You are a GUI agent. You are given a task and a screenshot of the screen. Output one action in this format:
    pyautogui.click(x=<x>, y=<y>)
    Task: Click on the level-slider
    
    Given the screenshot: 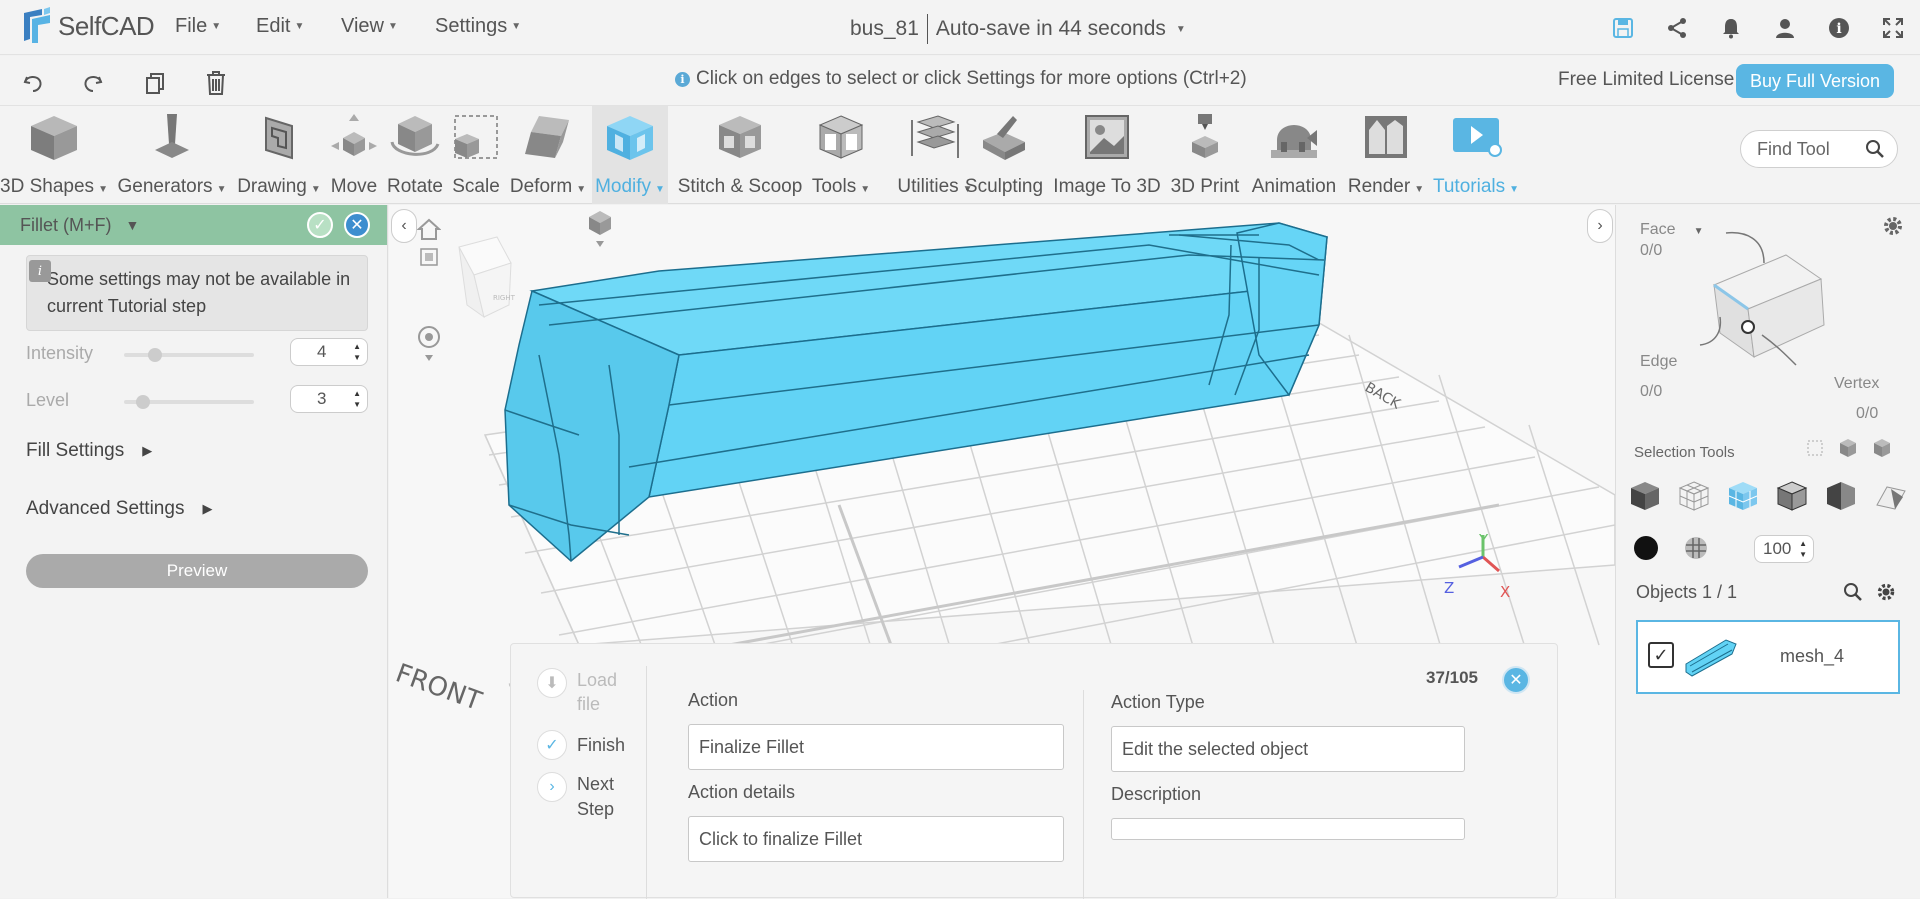 What is the action you would take?
    pyautogui.click(x=189, y=402)
    